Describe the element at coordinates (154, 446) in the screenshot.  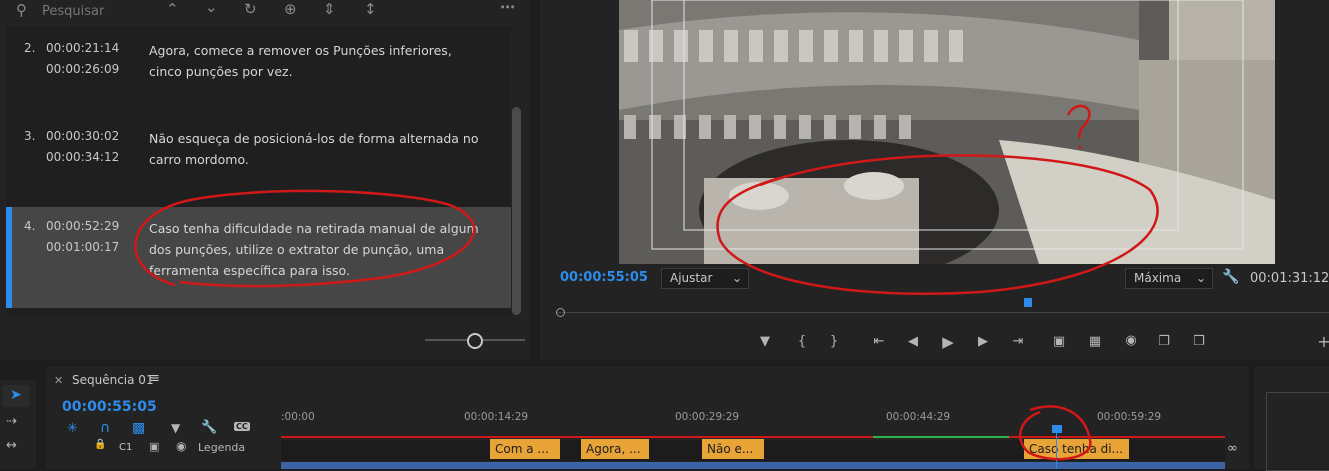
I see `sync-lock-icon: ▣` at that location.